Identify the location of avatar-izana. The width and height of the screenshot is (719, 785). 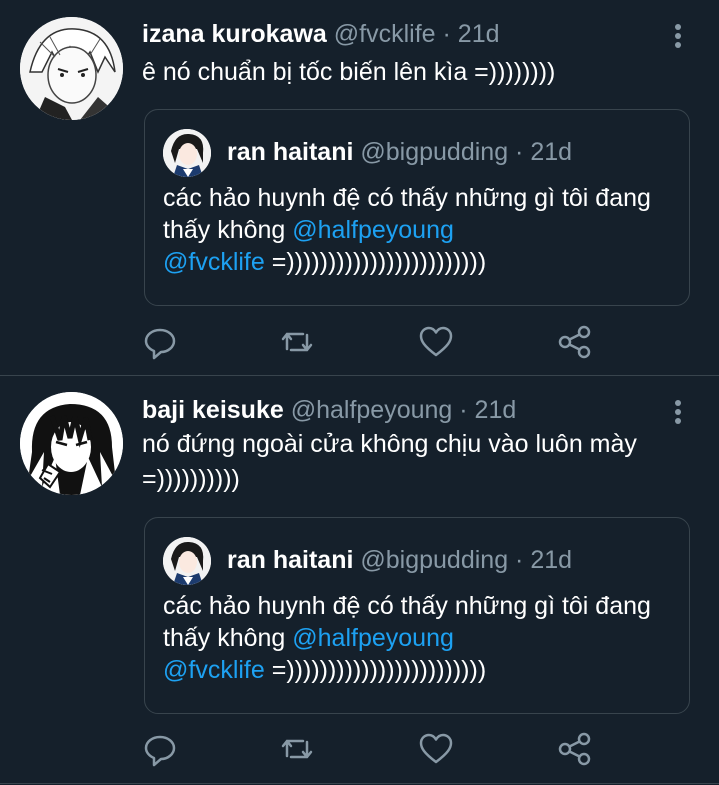
(71, 68).